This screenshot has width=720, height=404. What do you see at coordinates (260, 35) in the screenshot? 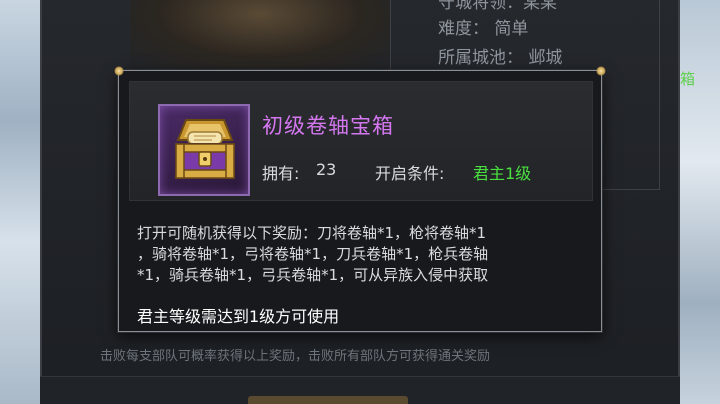
I see `general-portrait` at bounding box center [260, 35].